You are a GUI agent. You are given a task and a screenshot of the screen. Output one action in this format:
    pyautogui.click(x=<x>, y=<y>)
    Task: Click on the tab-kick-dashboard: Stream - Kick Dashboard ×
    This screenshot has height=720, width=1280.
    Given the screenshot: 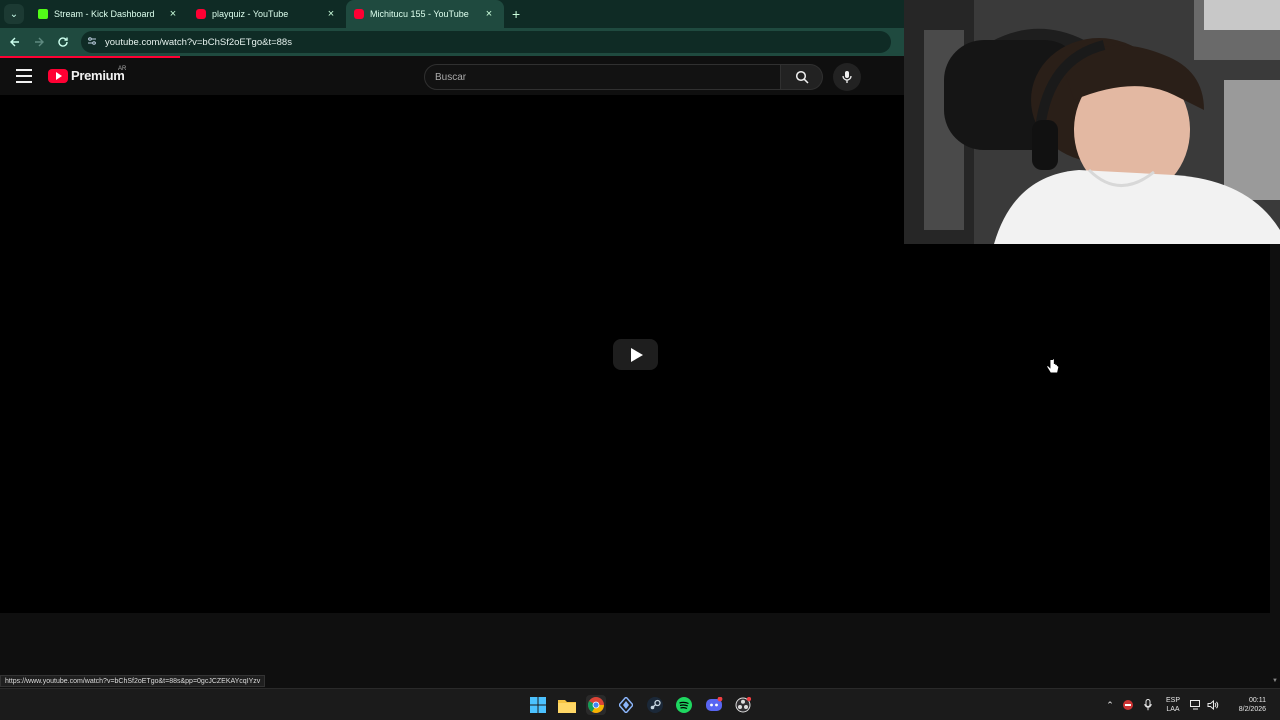 What is the action you would take?
    pyautogui.click(x=109, y=14)
    